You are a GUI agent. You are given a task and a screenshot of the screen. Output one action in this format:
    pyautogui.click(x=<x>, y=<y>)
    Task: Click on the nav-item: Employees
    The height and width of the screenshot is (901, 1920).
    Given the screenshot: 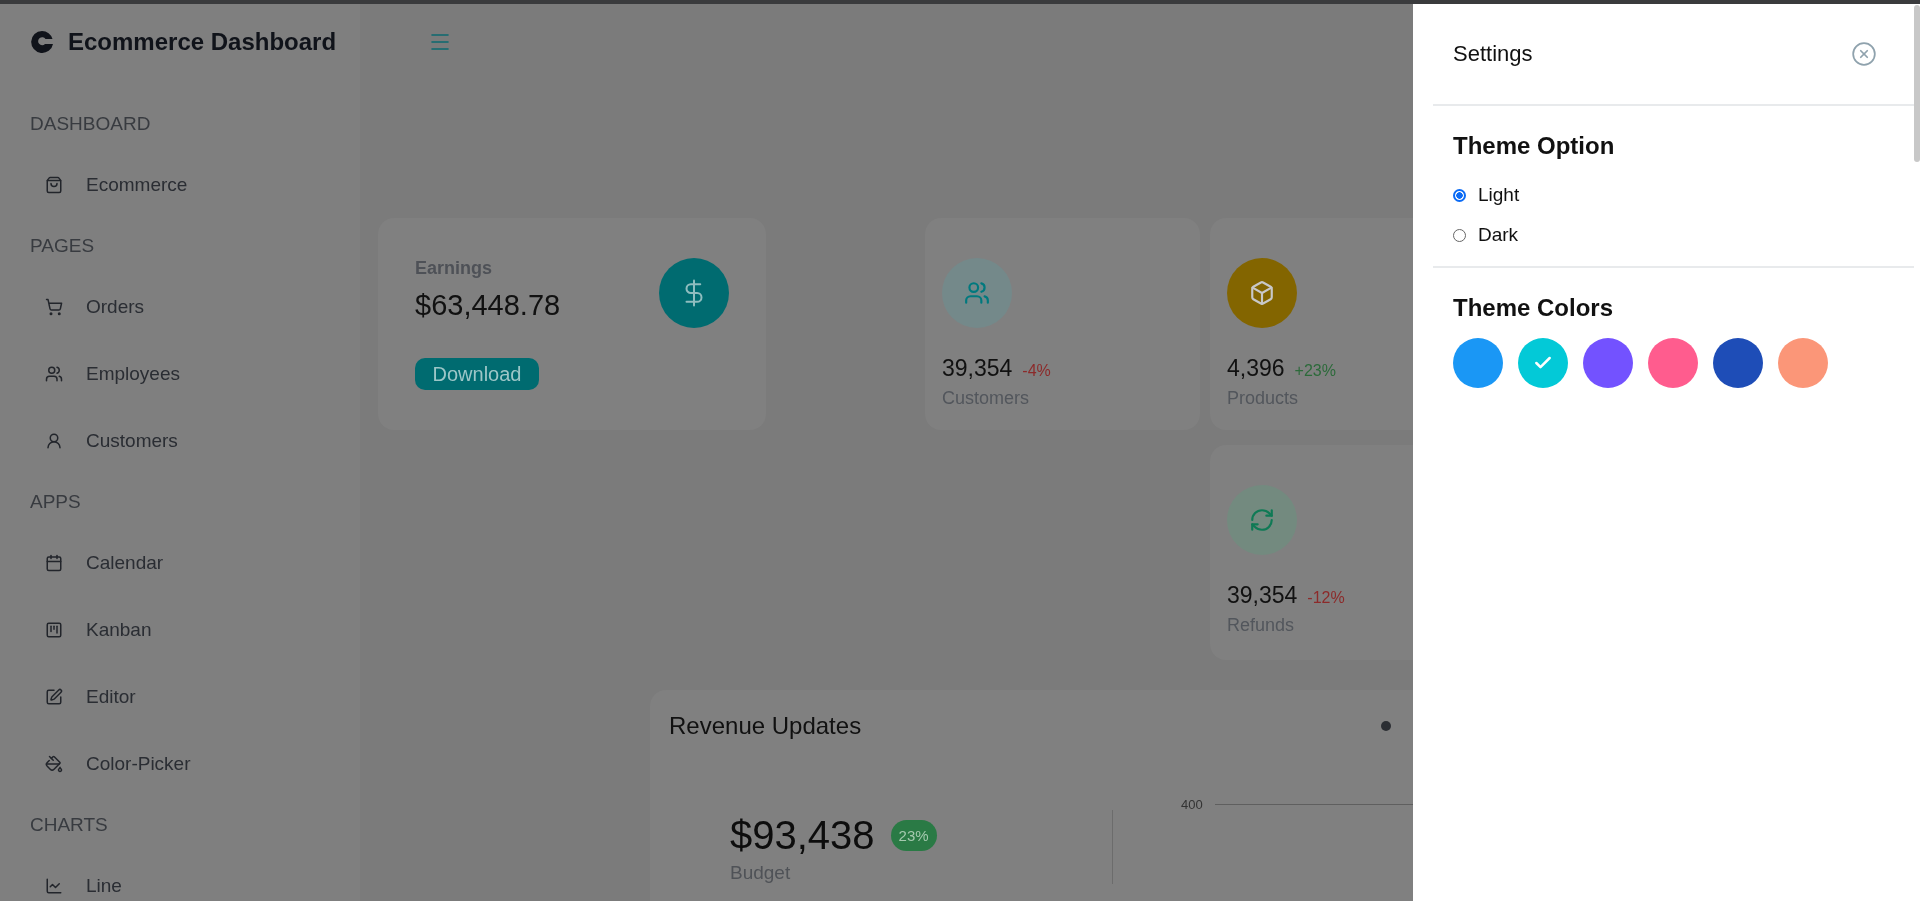 What is the action you would take?
    pyautogui.click(x=180, y=373)
    